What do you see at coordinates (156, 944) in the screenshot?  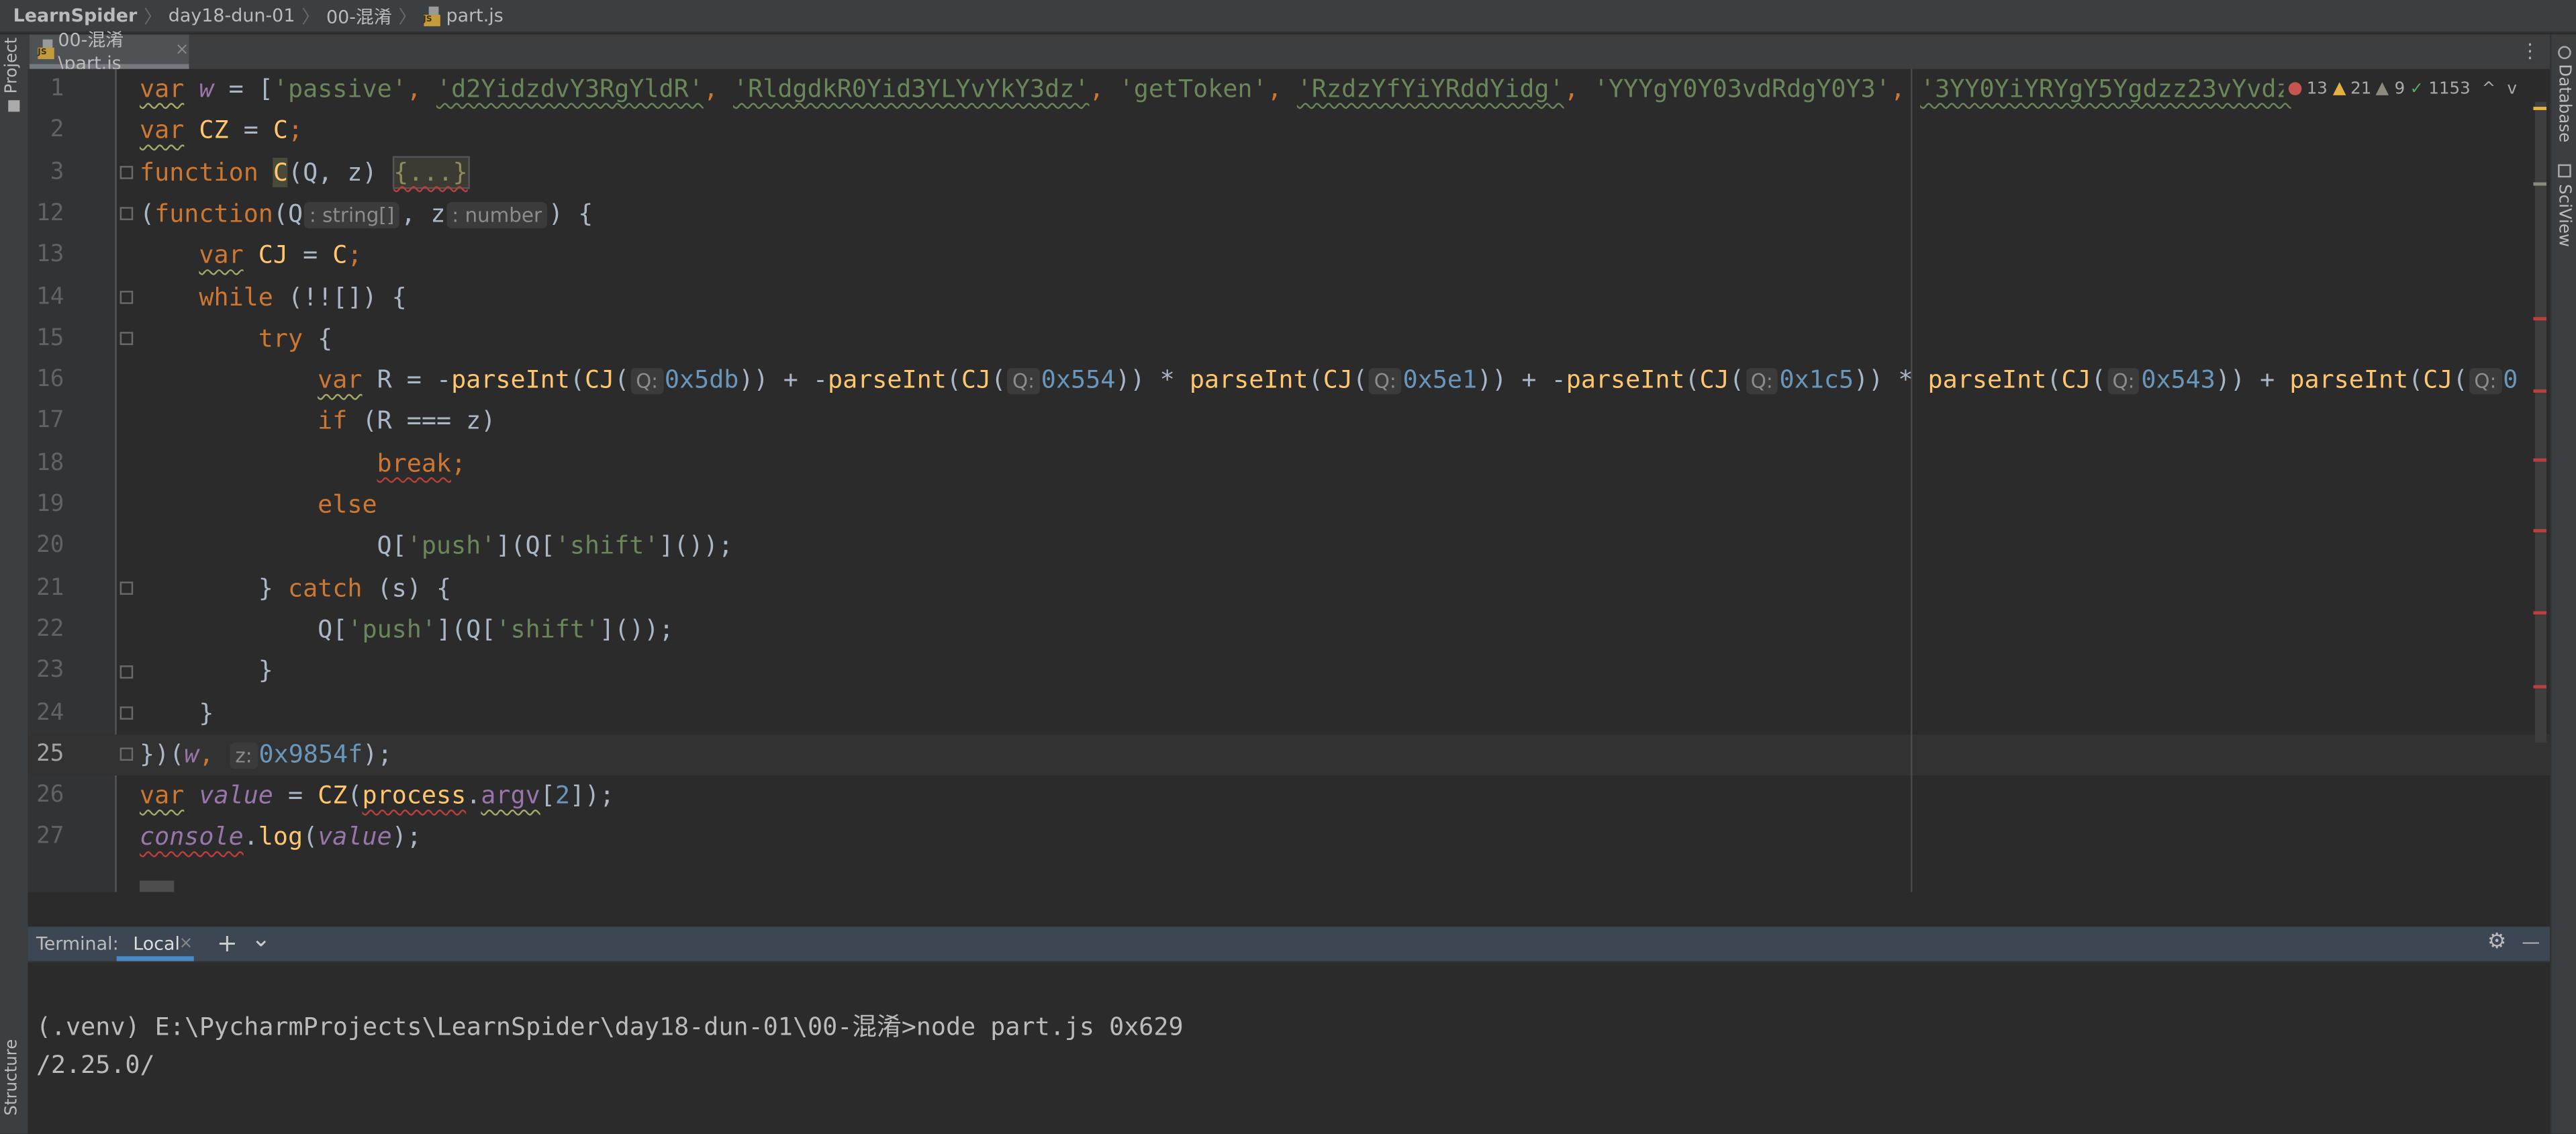 I see `terminal-tab-local: Local` at bounding box center [156, 944].